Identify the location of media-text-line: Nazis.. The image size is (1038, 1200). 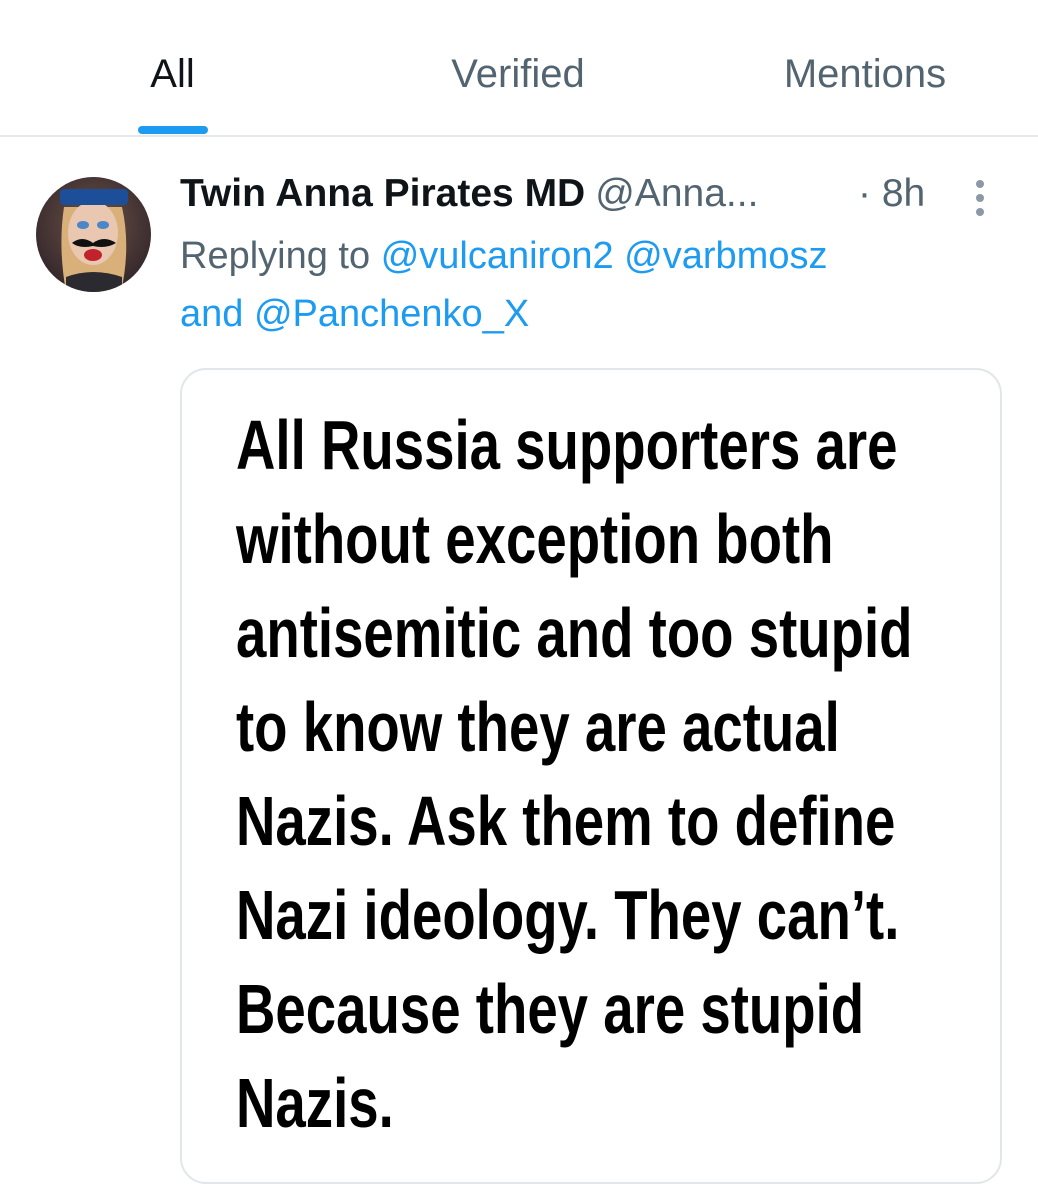
(315, 1103).